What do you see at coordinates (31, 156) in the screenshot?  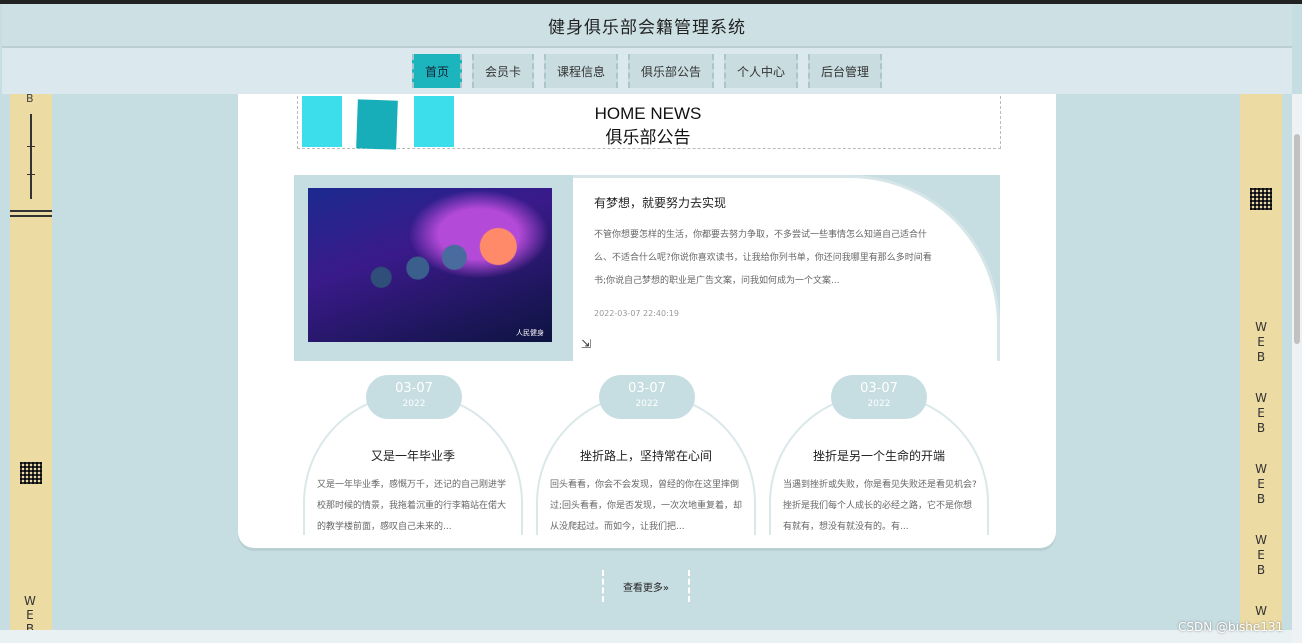 I see `left-decoration-line` at bounding box center [31, 156].